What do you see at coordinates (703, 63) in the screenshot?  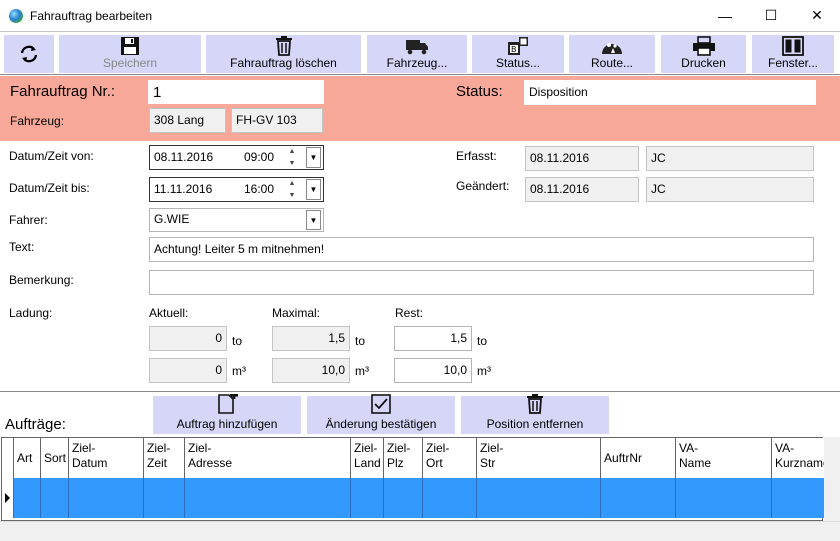 I see `print-label: Drucken` at bounding box center [703, 63].